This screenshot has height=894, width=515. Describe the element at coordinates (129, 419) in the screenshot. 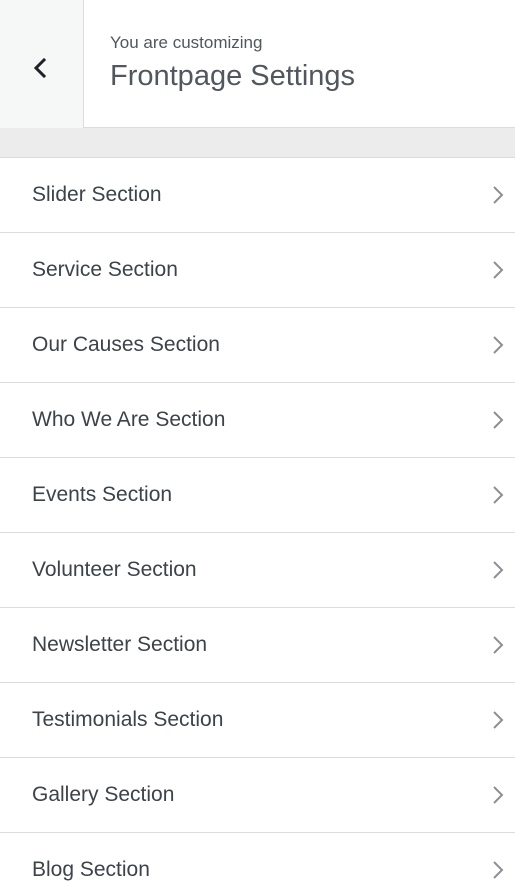

I see `section-label: Who We Are Section` at that location.